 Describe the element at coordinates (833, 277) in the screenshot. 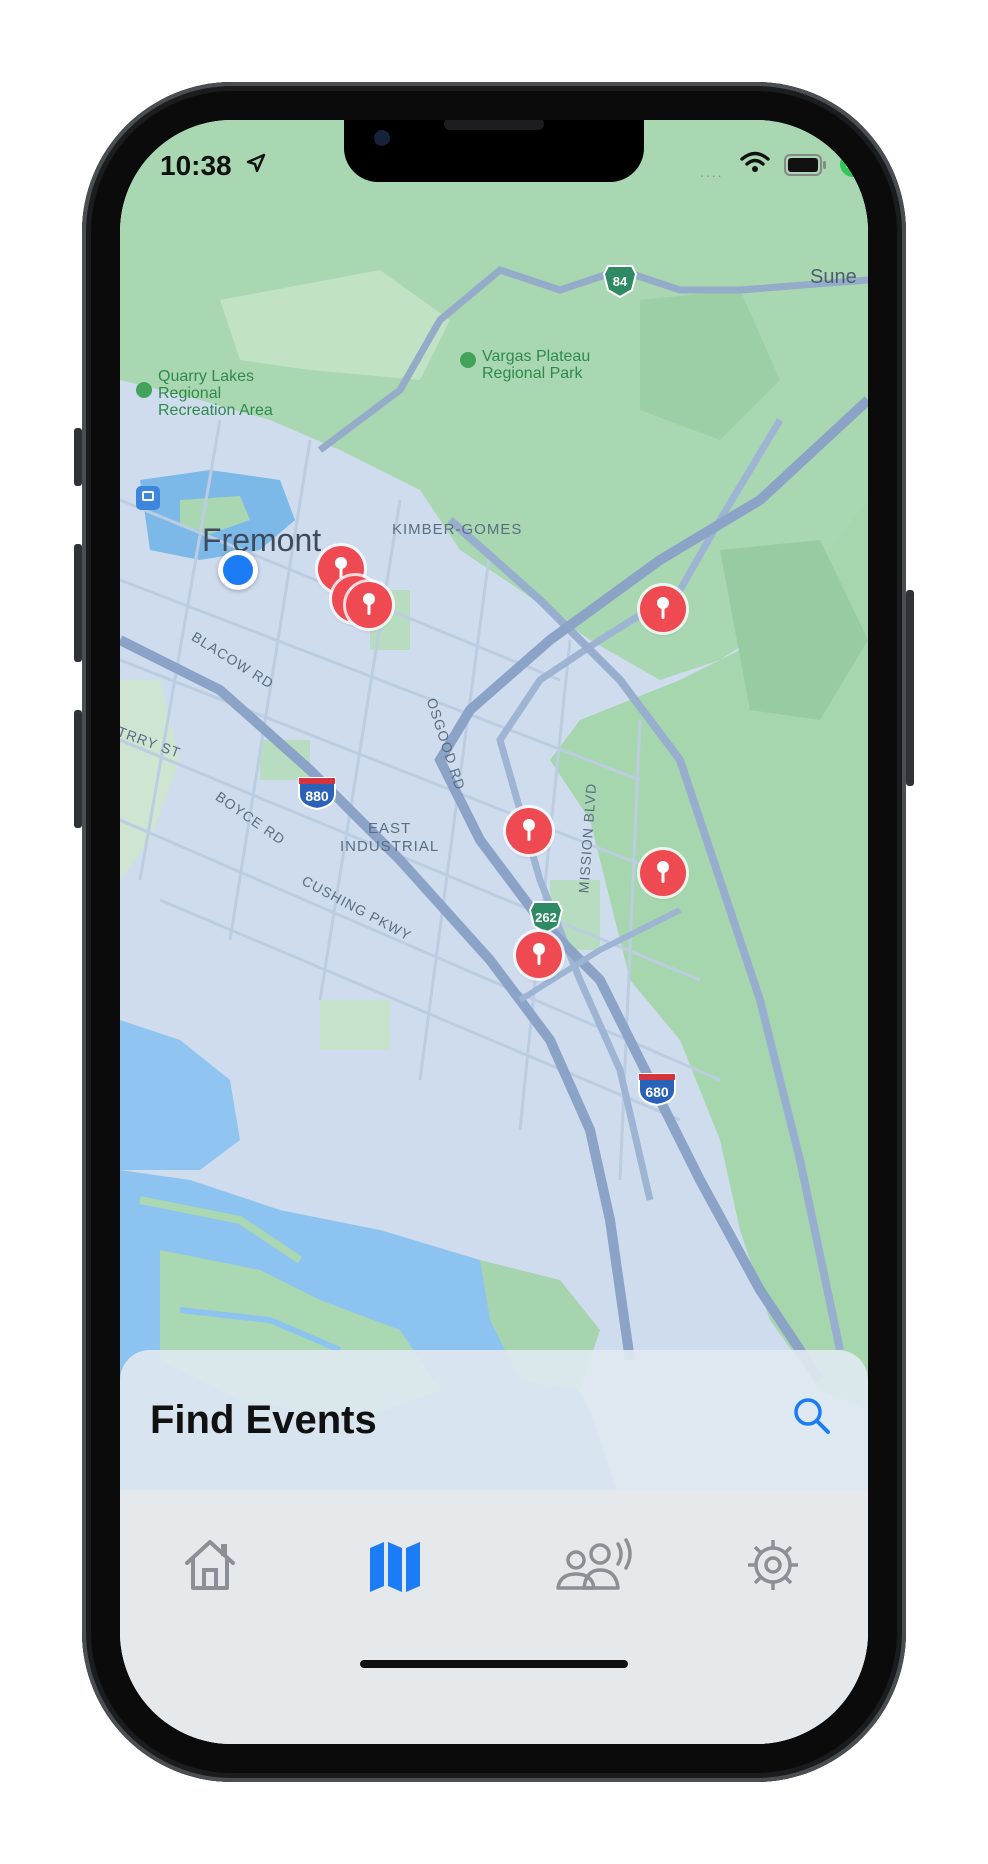

I see `map-label-sunol: Sune` at that location.